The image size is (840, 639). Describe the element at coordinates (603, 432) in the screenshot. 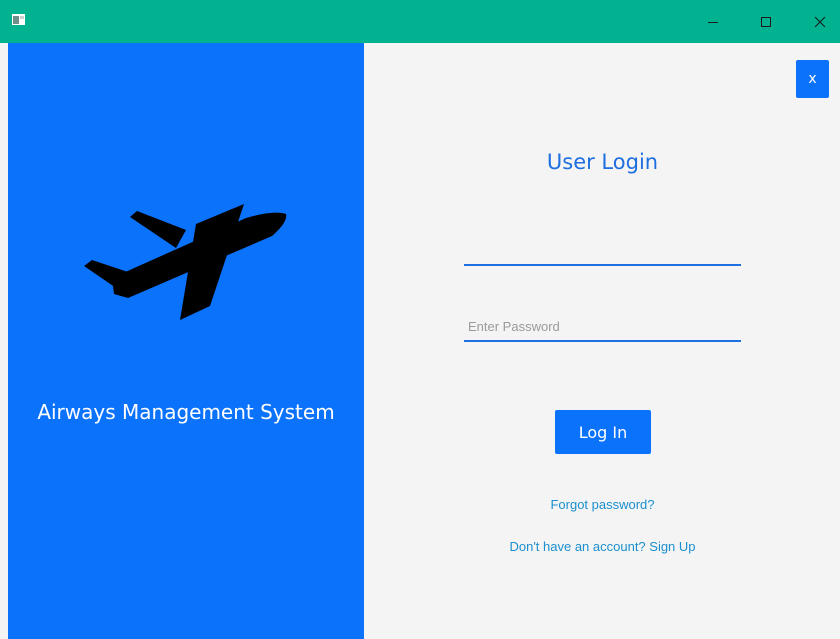

I see `login-button: Log In` at that location.